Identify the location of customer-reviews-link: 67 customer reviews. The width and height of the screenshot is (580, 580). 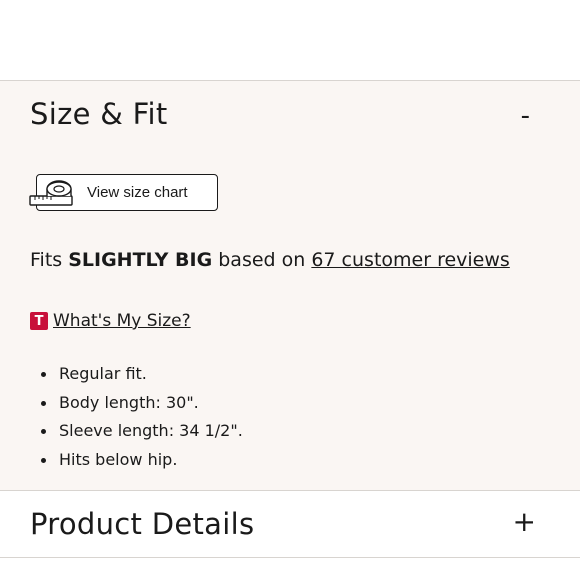
(410, 260).